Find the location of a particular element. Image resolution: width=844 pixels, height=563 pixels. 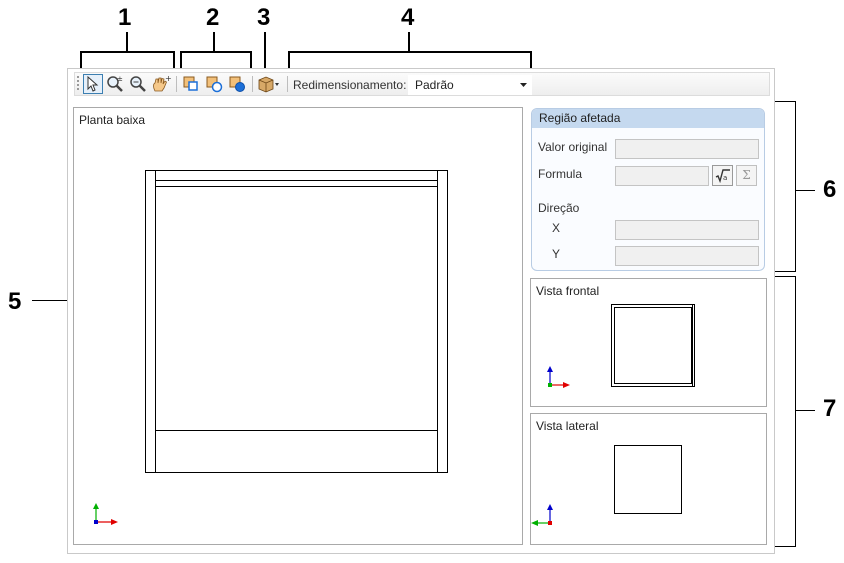

plan-view-title: Planta baixa is located at coordinates (112, 120).